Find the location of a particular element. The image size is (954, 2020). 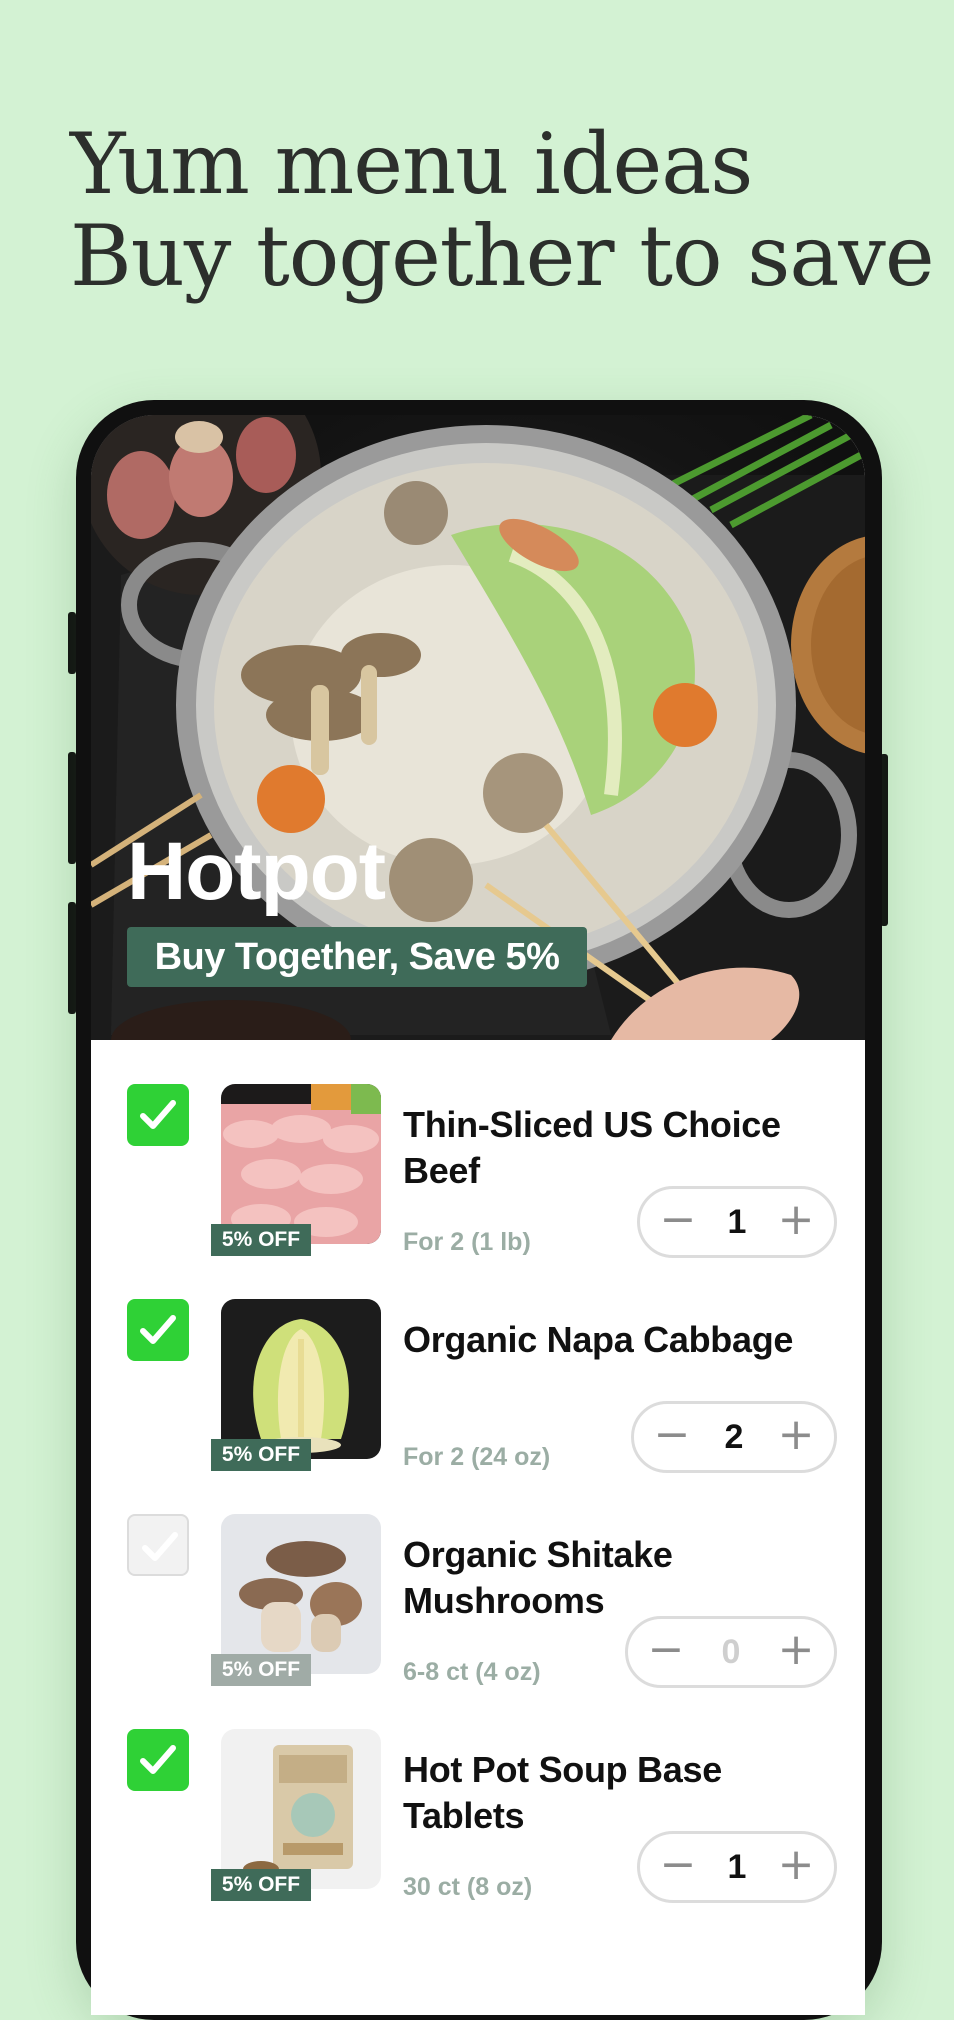

phone-volume-up-button is located at coordinates (72, 808).